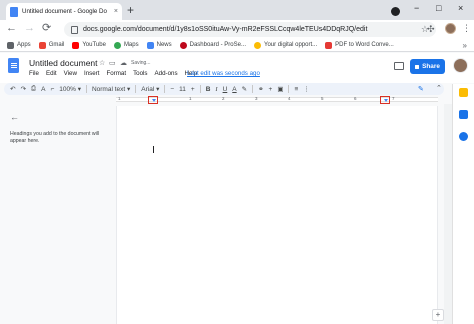 This screenshot has height=324, width=474. What do you see at coordinates (438, 8) in the screenshot?
I see `maximize-button: □` at bounding box center [438, 8].